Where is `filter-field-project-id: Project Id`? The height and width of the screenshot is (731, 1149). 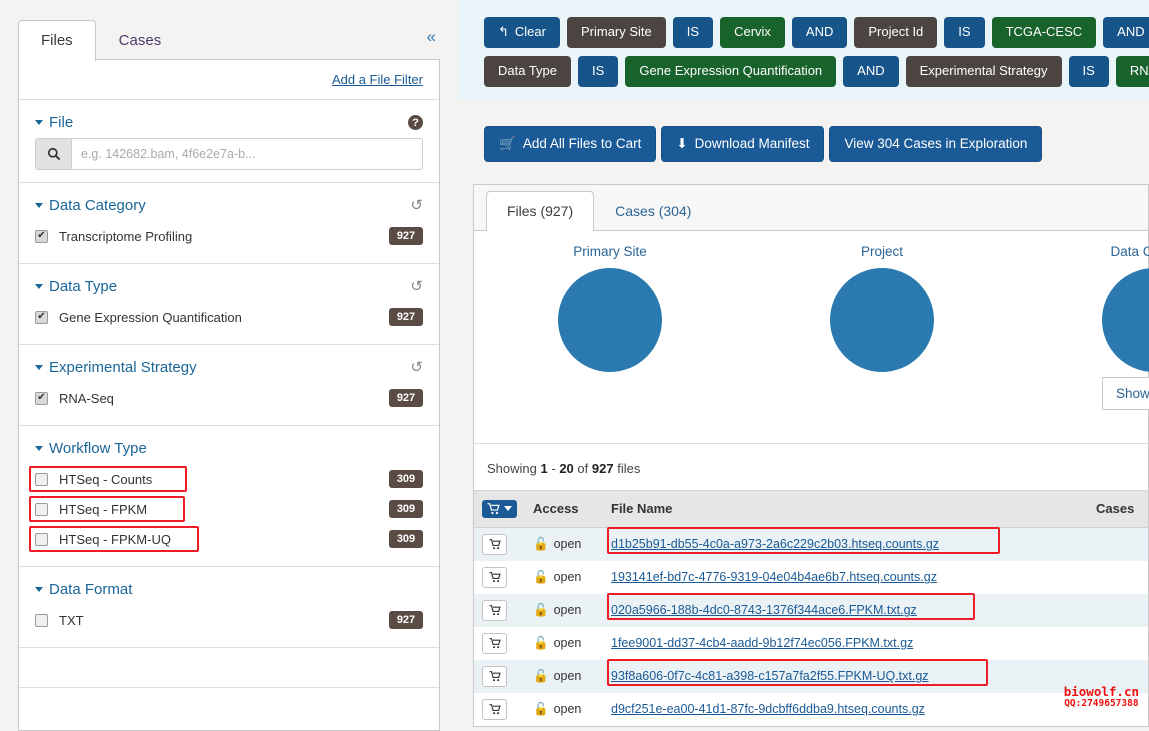
filter-field-project-id: Project Id is located at coordinates (896, 32).